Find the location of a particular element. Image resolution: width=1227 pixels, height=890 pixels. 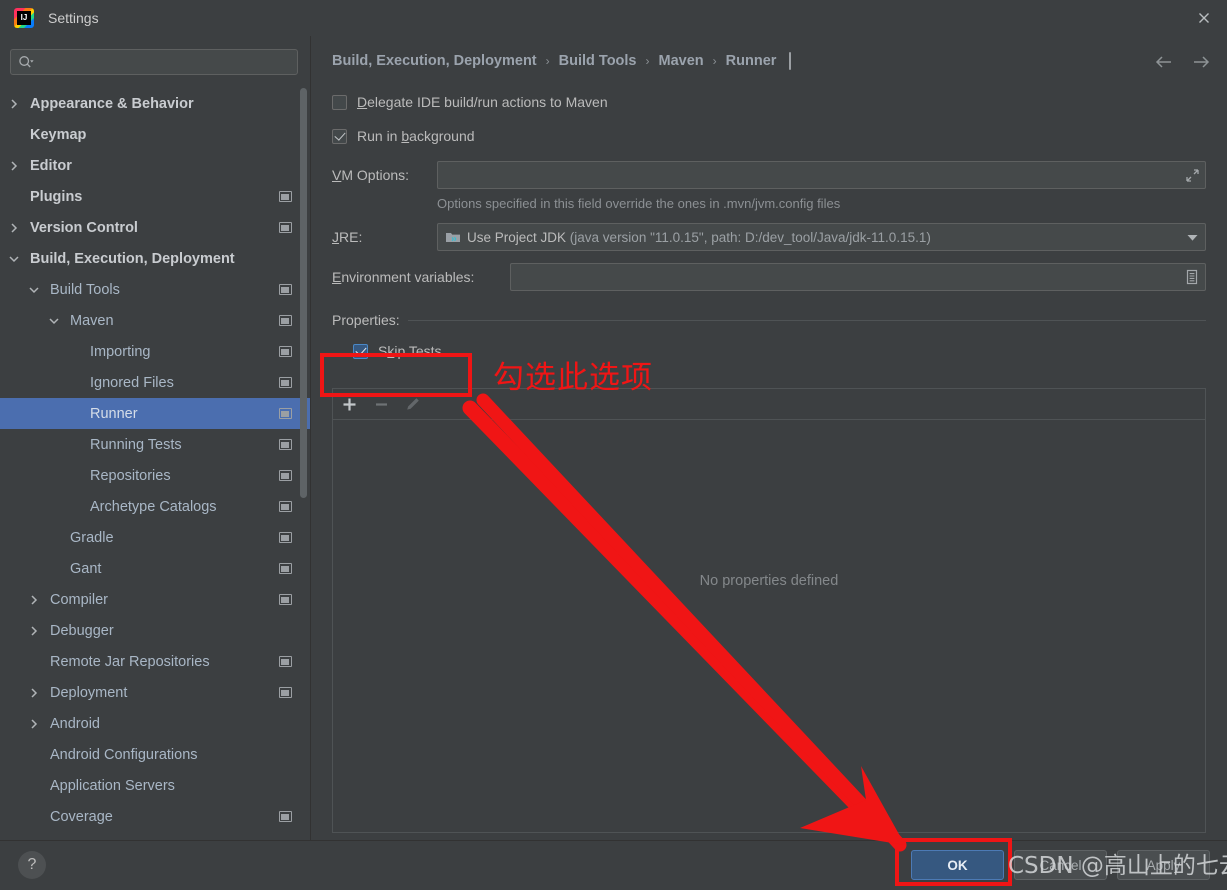

pencil-icon is located at coordinates (413, 404).